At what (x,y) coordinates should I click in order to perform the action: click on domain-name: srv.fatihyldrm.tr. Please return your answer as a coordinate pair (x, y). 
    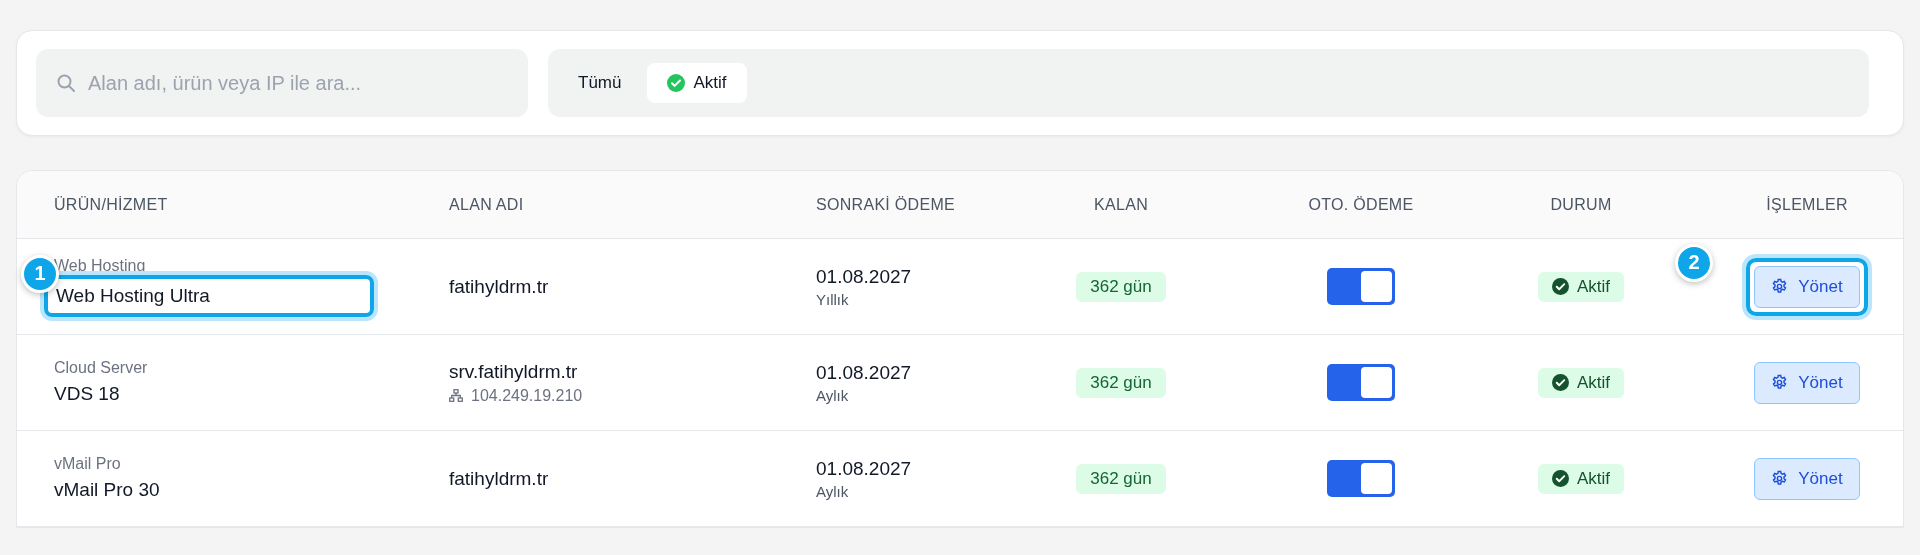
    Looking at the image, I should click on (513, 371).